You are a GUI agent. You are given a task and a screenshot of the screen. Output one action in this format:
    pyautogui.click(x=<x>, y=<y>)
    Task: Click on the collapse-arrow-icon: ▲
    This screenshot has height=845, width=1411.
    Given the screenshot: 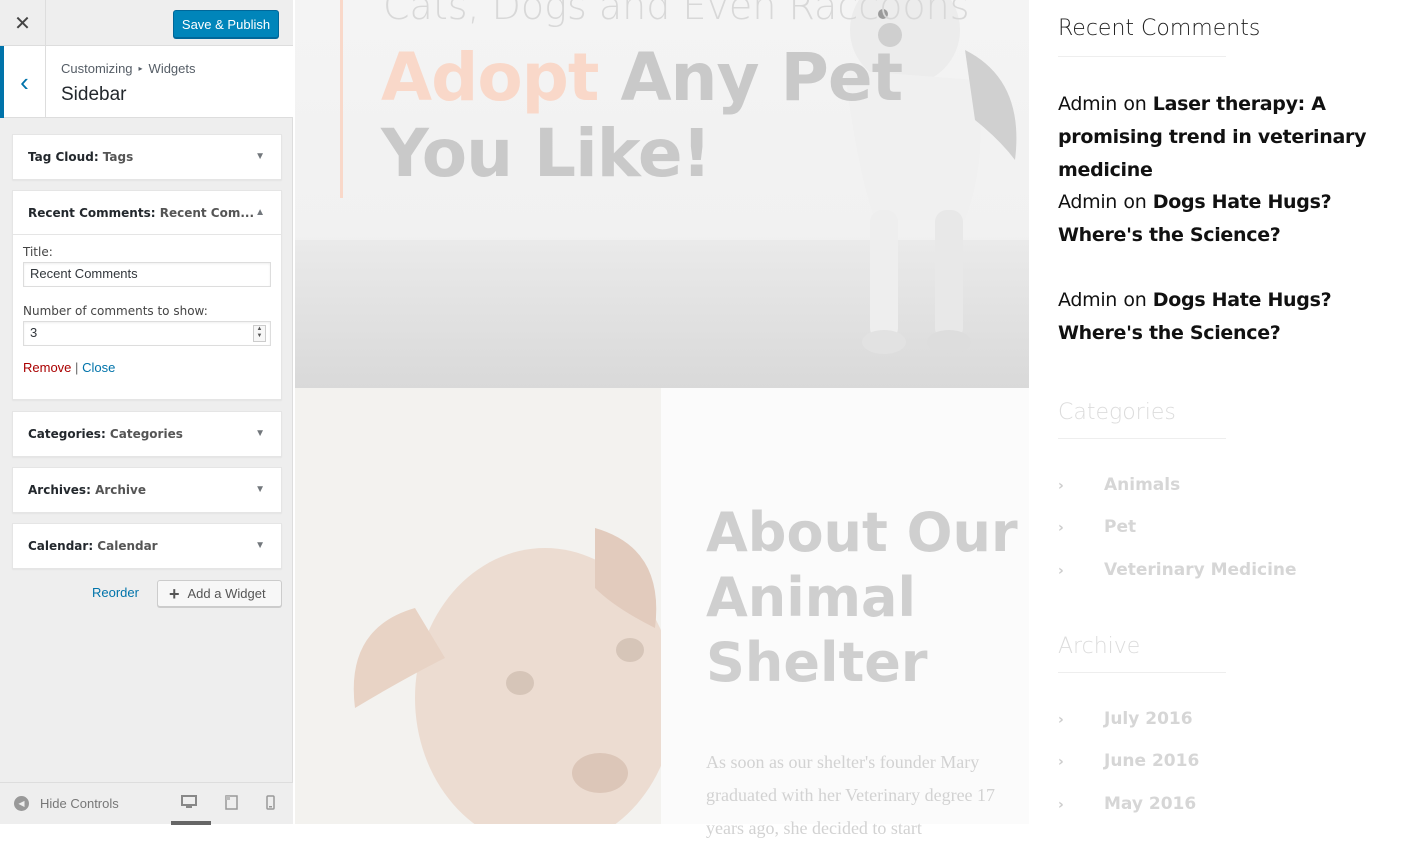 What is the action you would take?
    pyautogui.click(x=260, y=212)
    